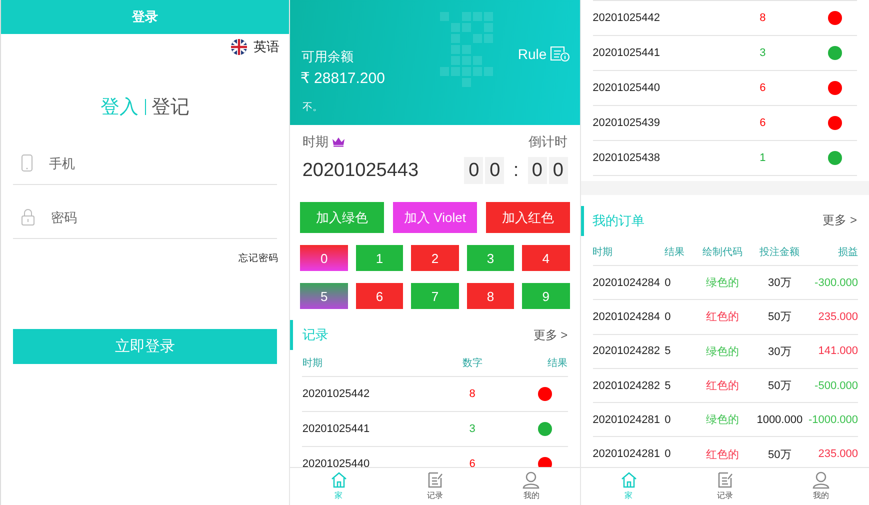  What do you see at coordinates (380, 258) in the screenshot?
I see `number-button: 1` at bounding box center [380, 258].